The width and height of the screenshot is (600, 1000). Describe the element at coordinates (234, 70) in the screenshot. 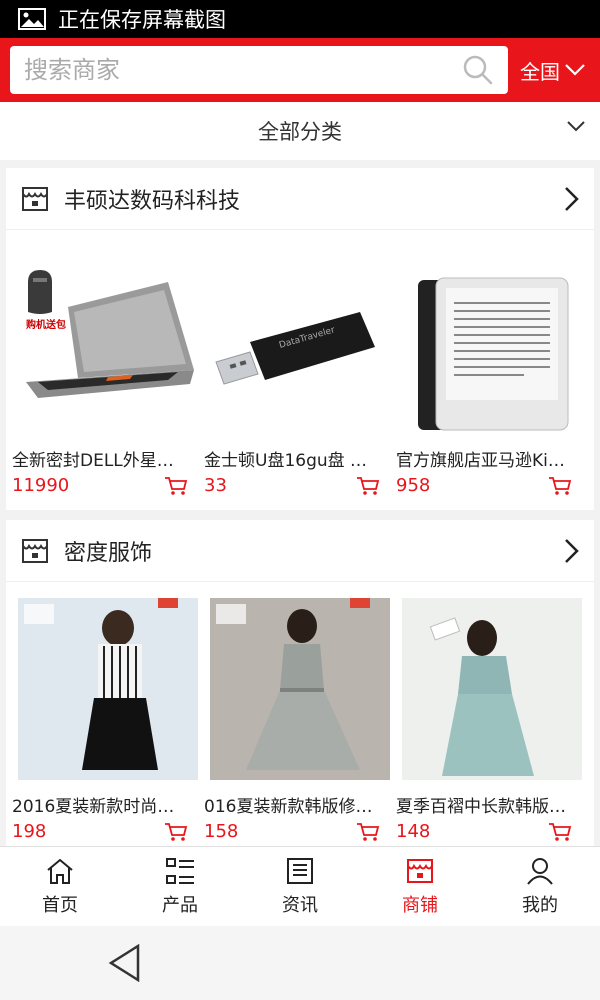

I see `search-input` at that location.